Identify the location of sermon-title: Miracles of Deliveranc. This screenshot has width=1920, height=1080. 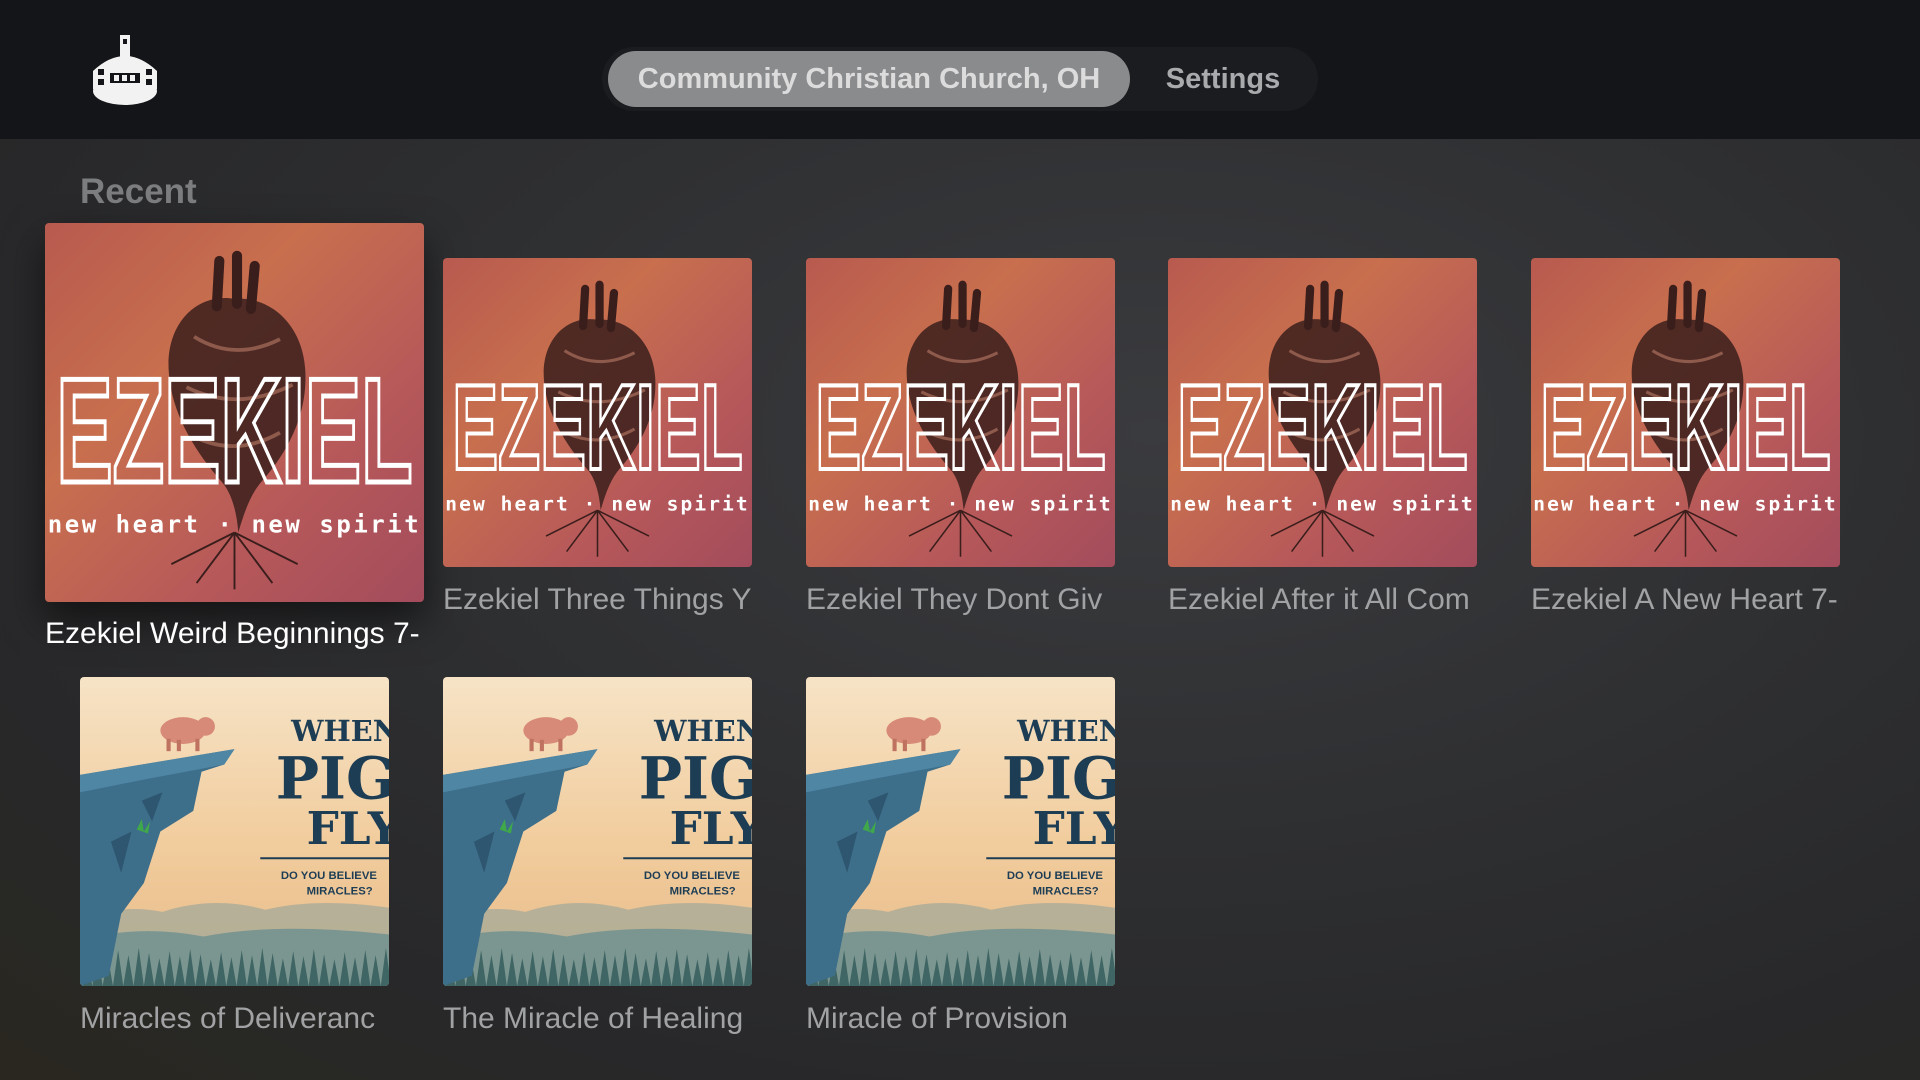
(228, 1018).